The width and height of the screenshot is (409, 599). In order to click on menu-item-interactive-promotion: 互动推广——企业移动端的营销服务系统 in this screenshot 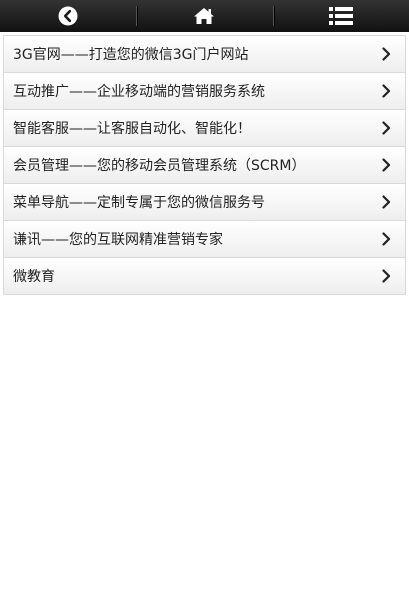, I will do `click(204, 91)`.